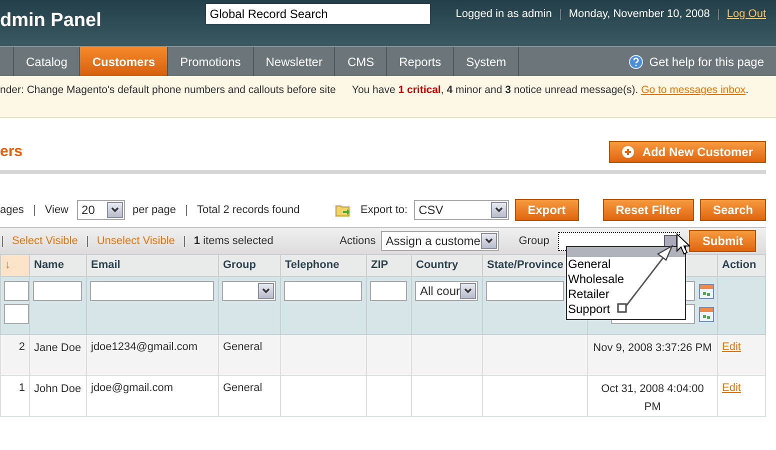  What do you see at coordinates (234, 241) in the screenshot?
I see `selected-count-text: 1 items selected` at bounding box center [234, 241].